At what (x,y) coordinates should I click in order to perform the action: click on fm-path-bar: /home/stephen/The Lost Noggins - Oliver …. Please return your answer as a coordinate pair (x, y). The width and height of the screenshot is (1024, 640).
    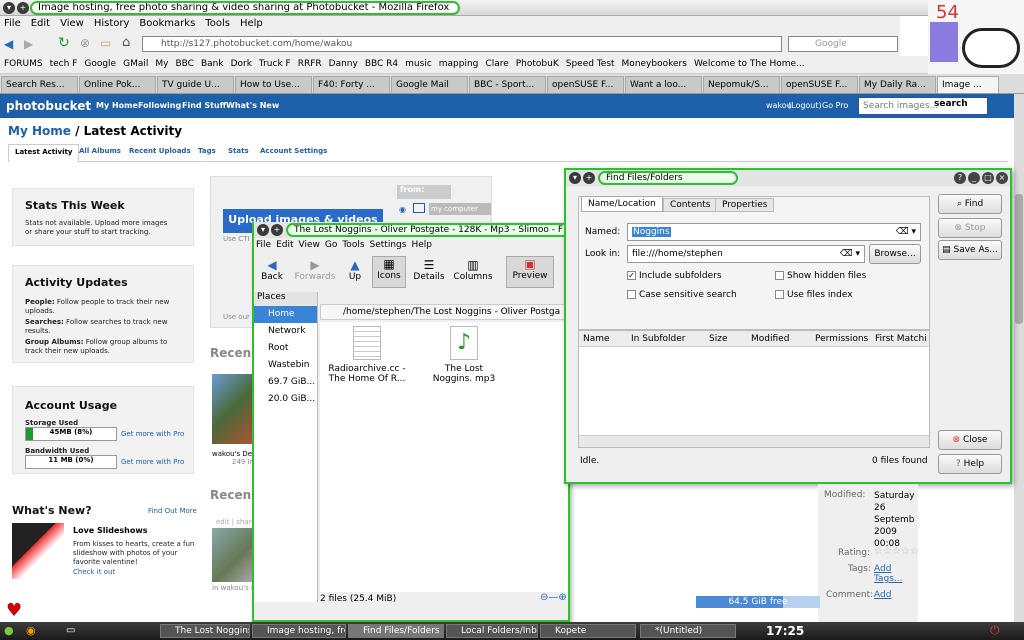
    Looking at the image, I should click on (444, 312).